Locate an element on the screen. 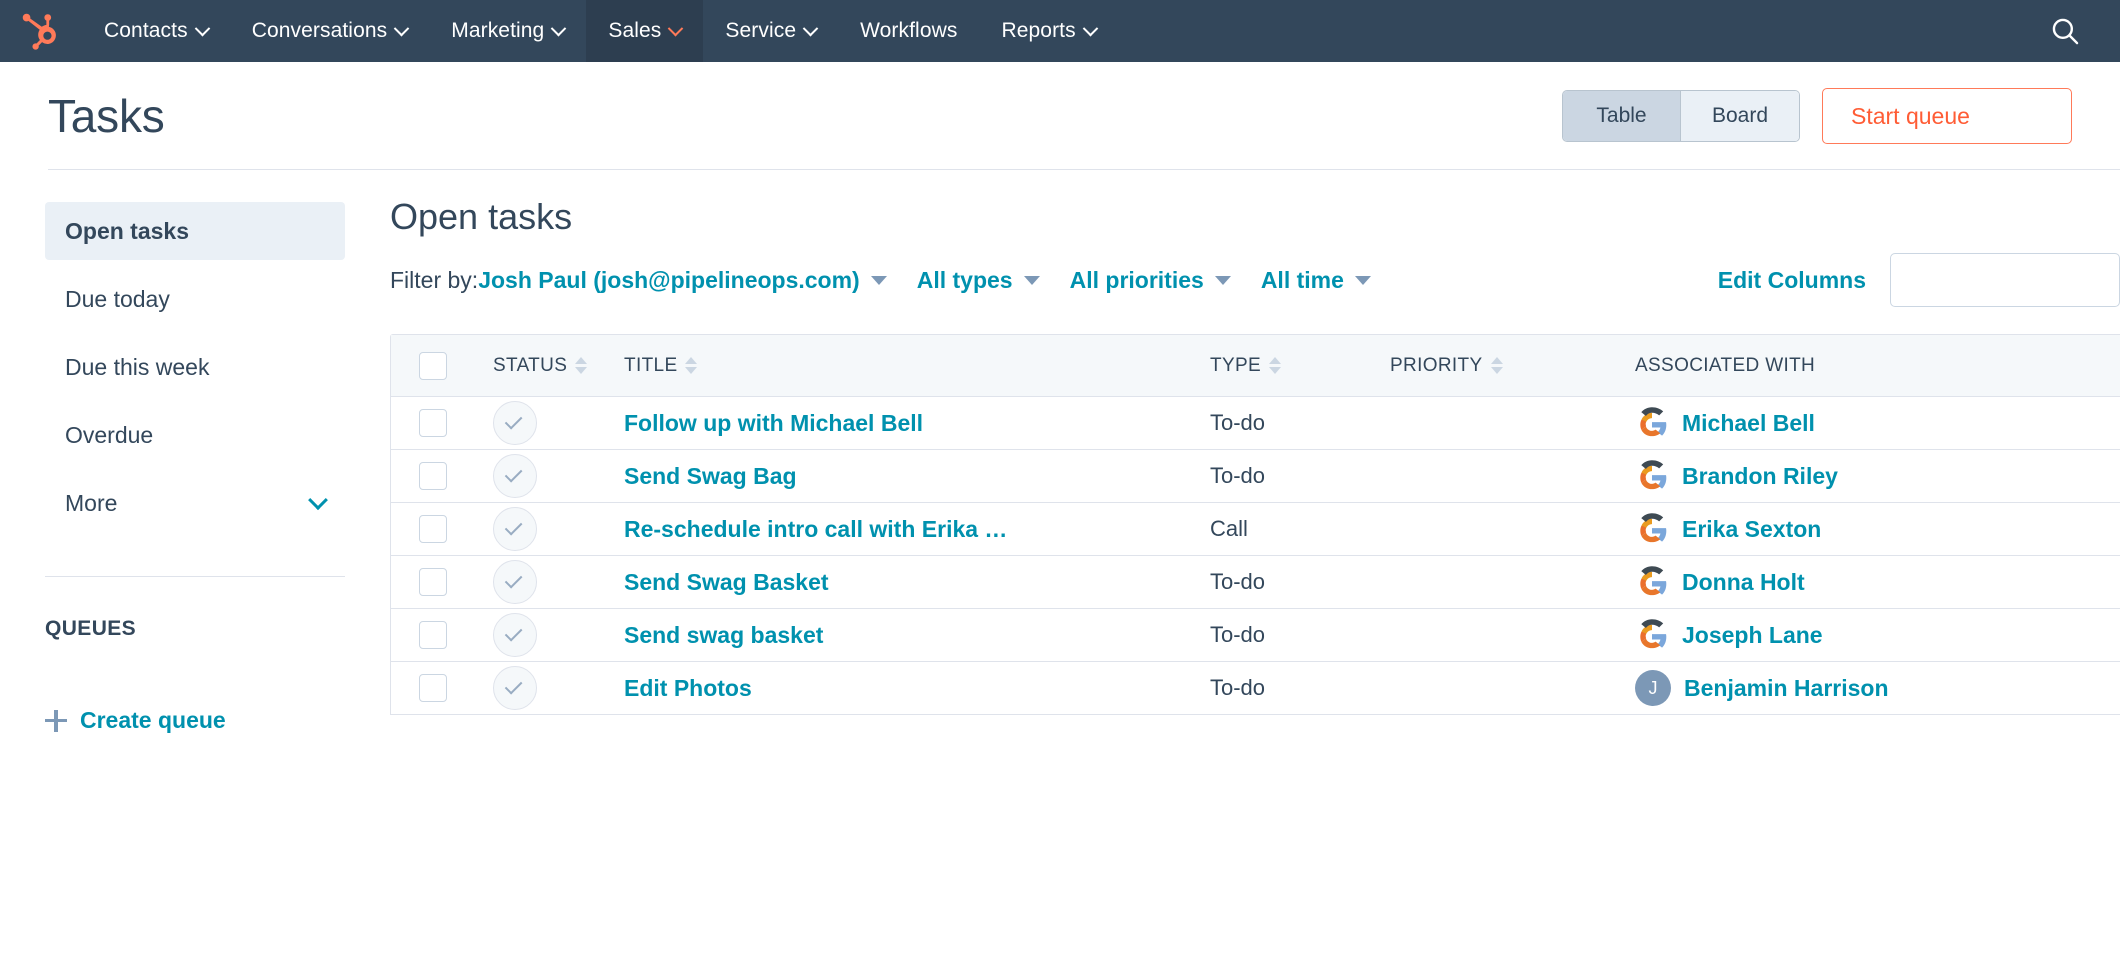 This screenshot has height=966, width=2120. nav-item-conversations: Conversations is located at coordinates (330, 31).